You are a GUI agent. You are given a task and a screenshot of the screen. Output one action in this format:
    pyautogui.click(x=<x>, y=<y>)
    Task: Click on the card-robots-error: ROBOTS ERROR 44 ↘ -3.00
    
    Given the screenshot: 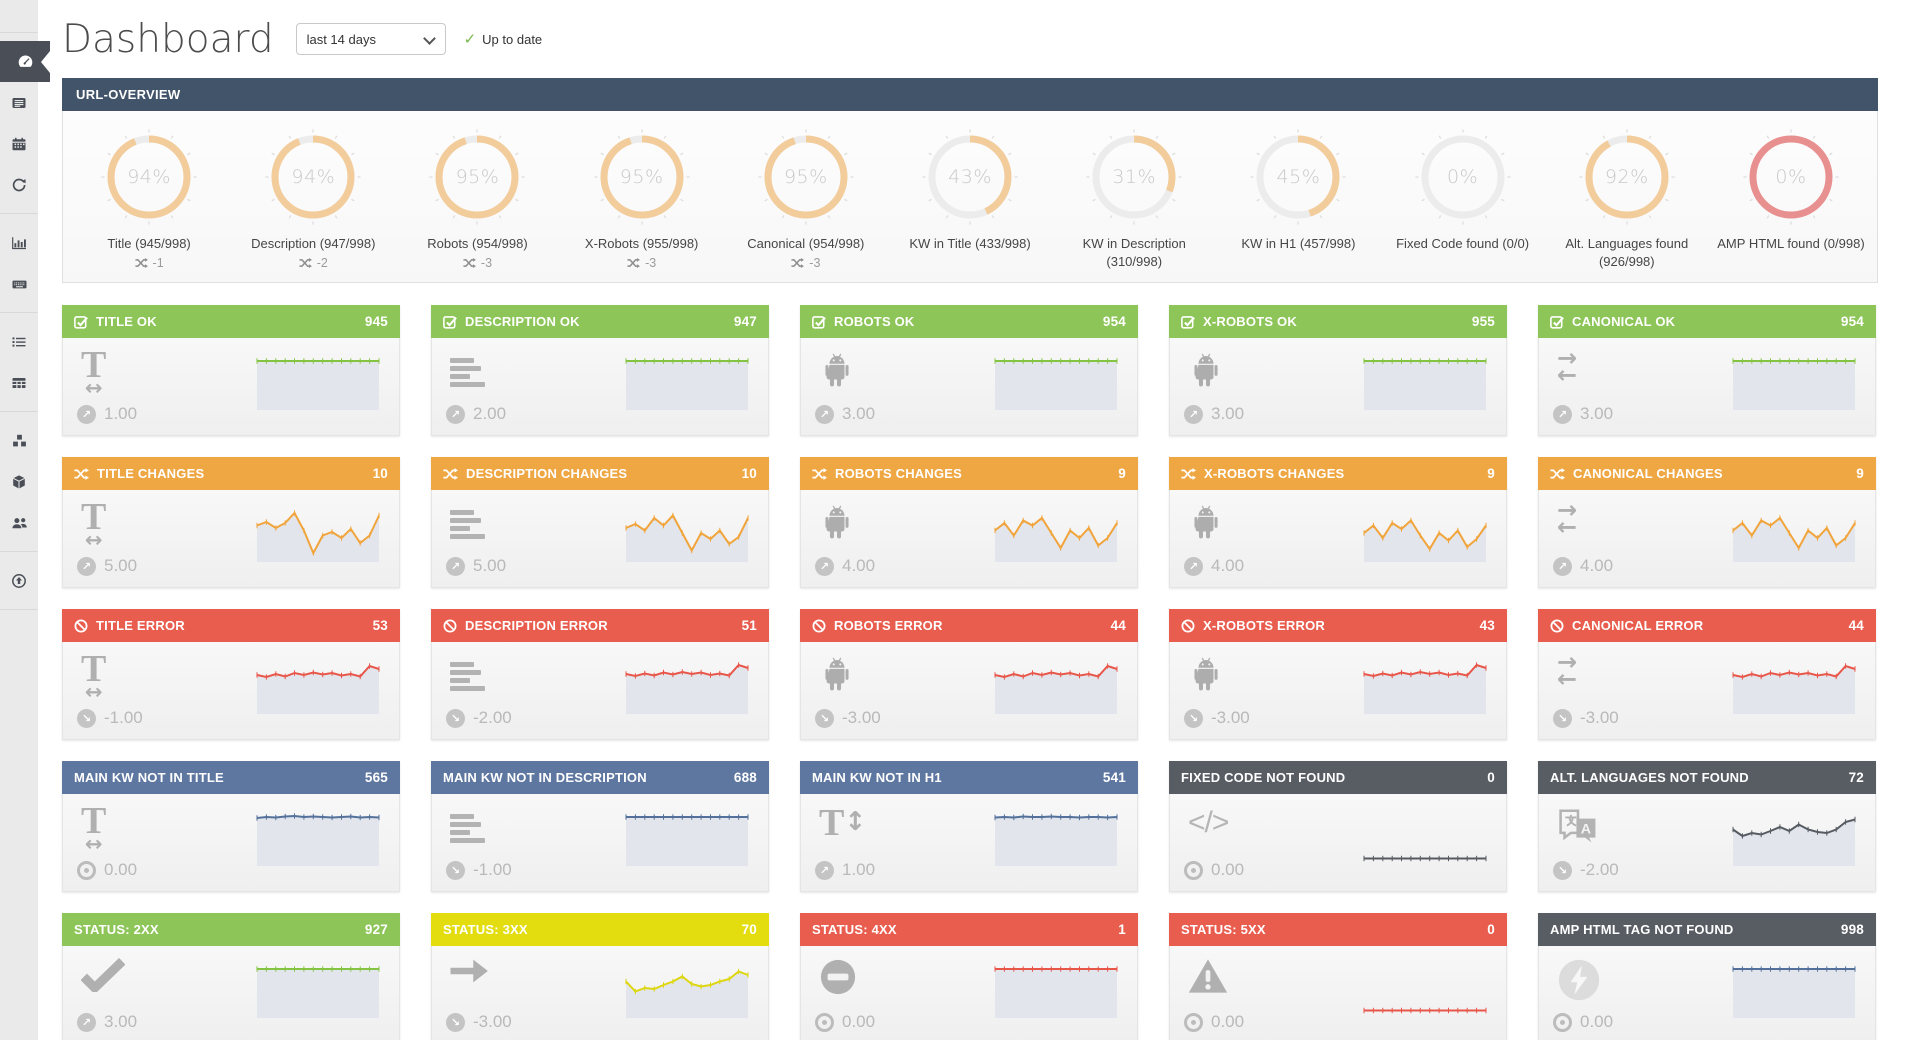 What is the action you would take?
    pyautogui.click(x=969, y=675)
    